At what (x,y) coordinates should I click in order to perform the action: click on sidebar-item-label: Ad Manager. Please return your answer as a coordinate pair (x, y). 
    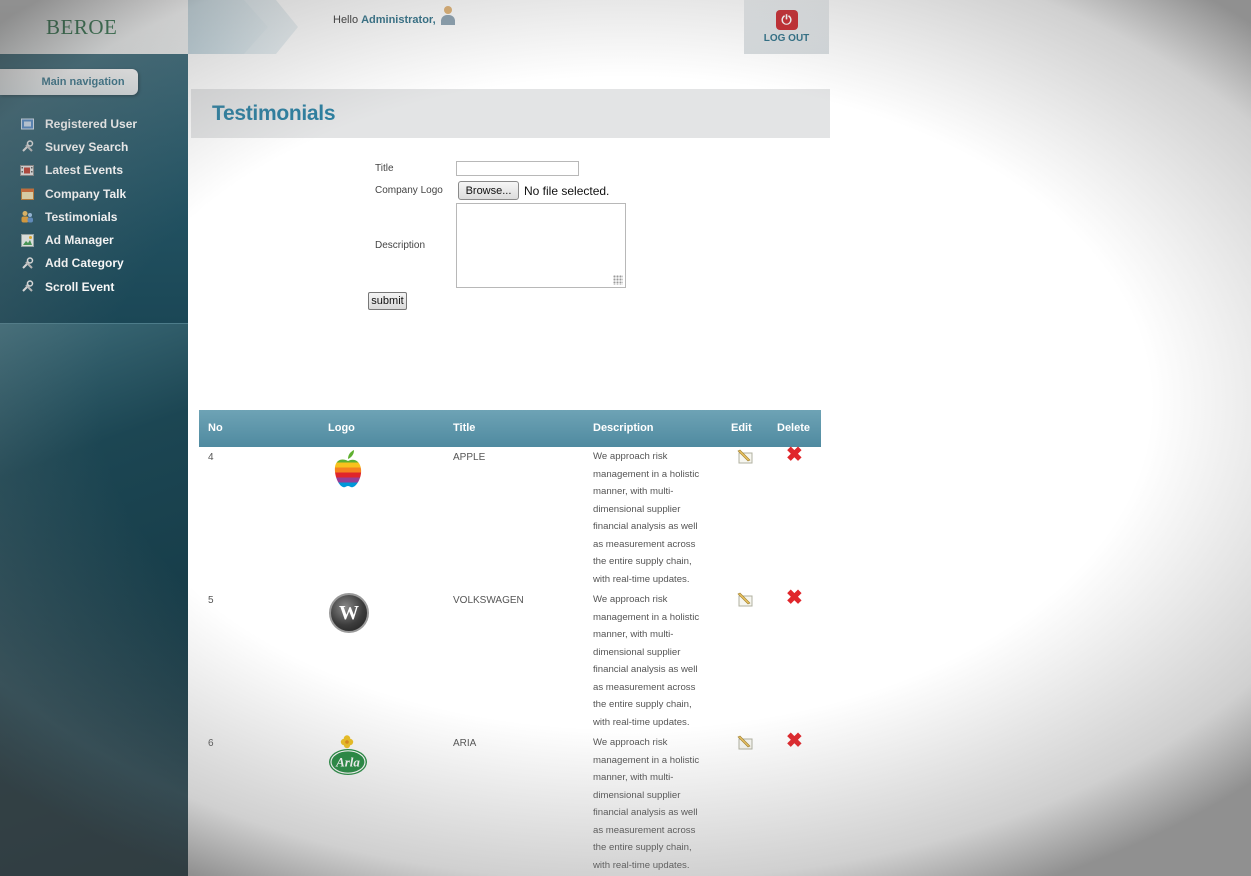
    Looking at the image, I should click on (79, 240).